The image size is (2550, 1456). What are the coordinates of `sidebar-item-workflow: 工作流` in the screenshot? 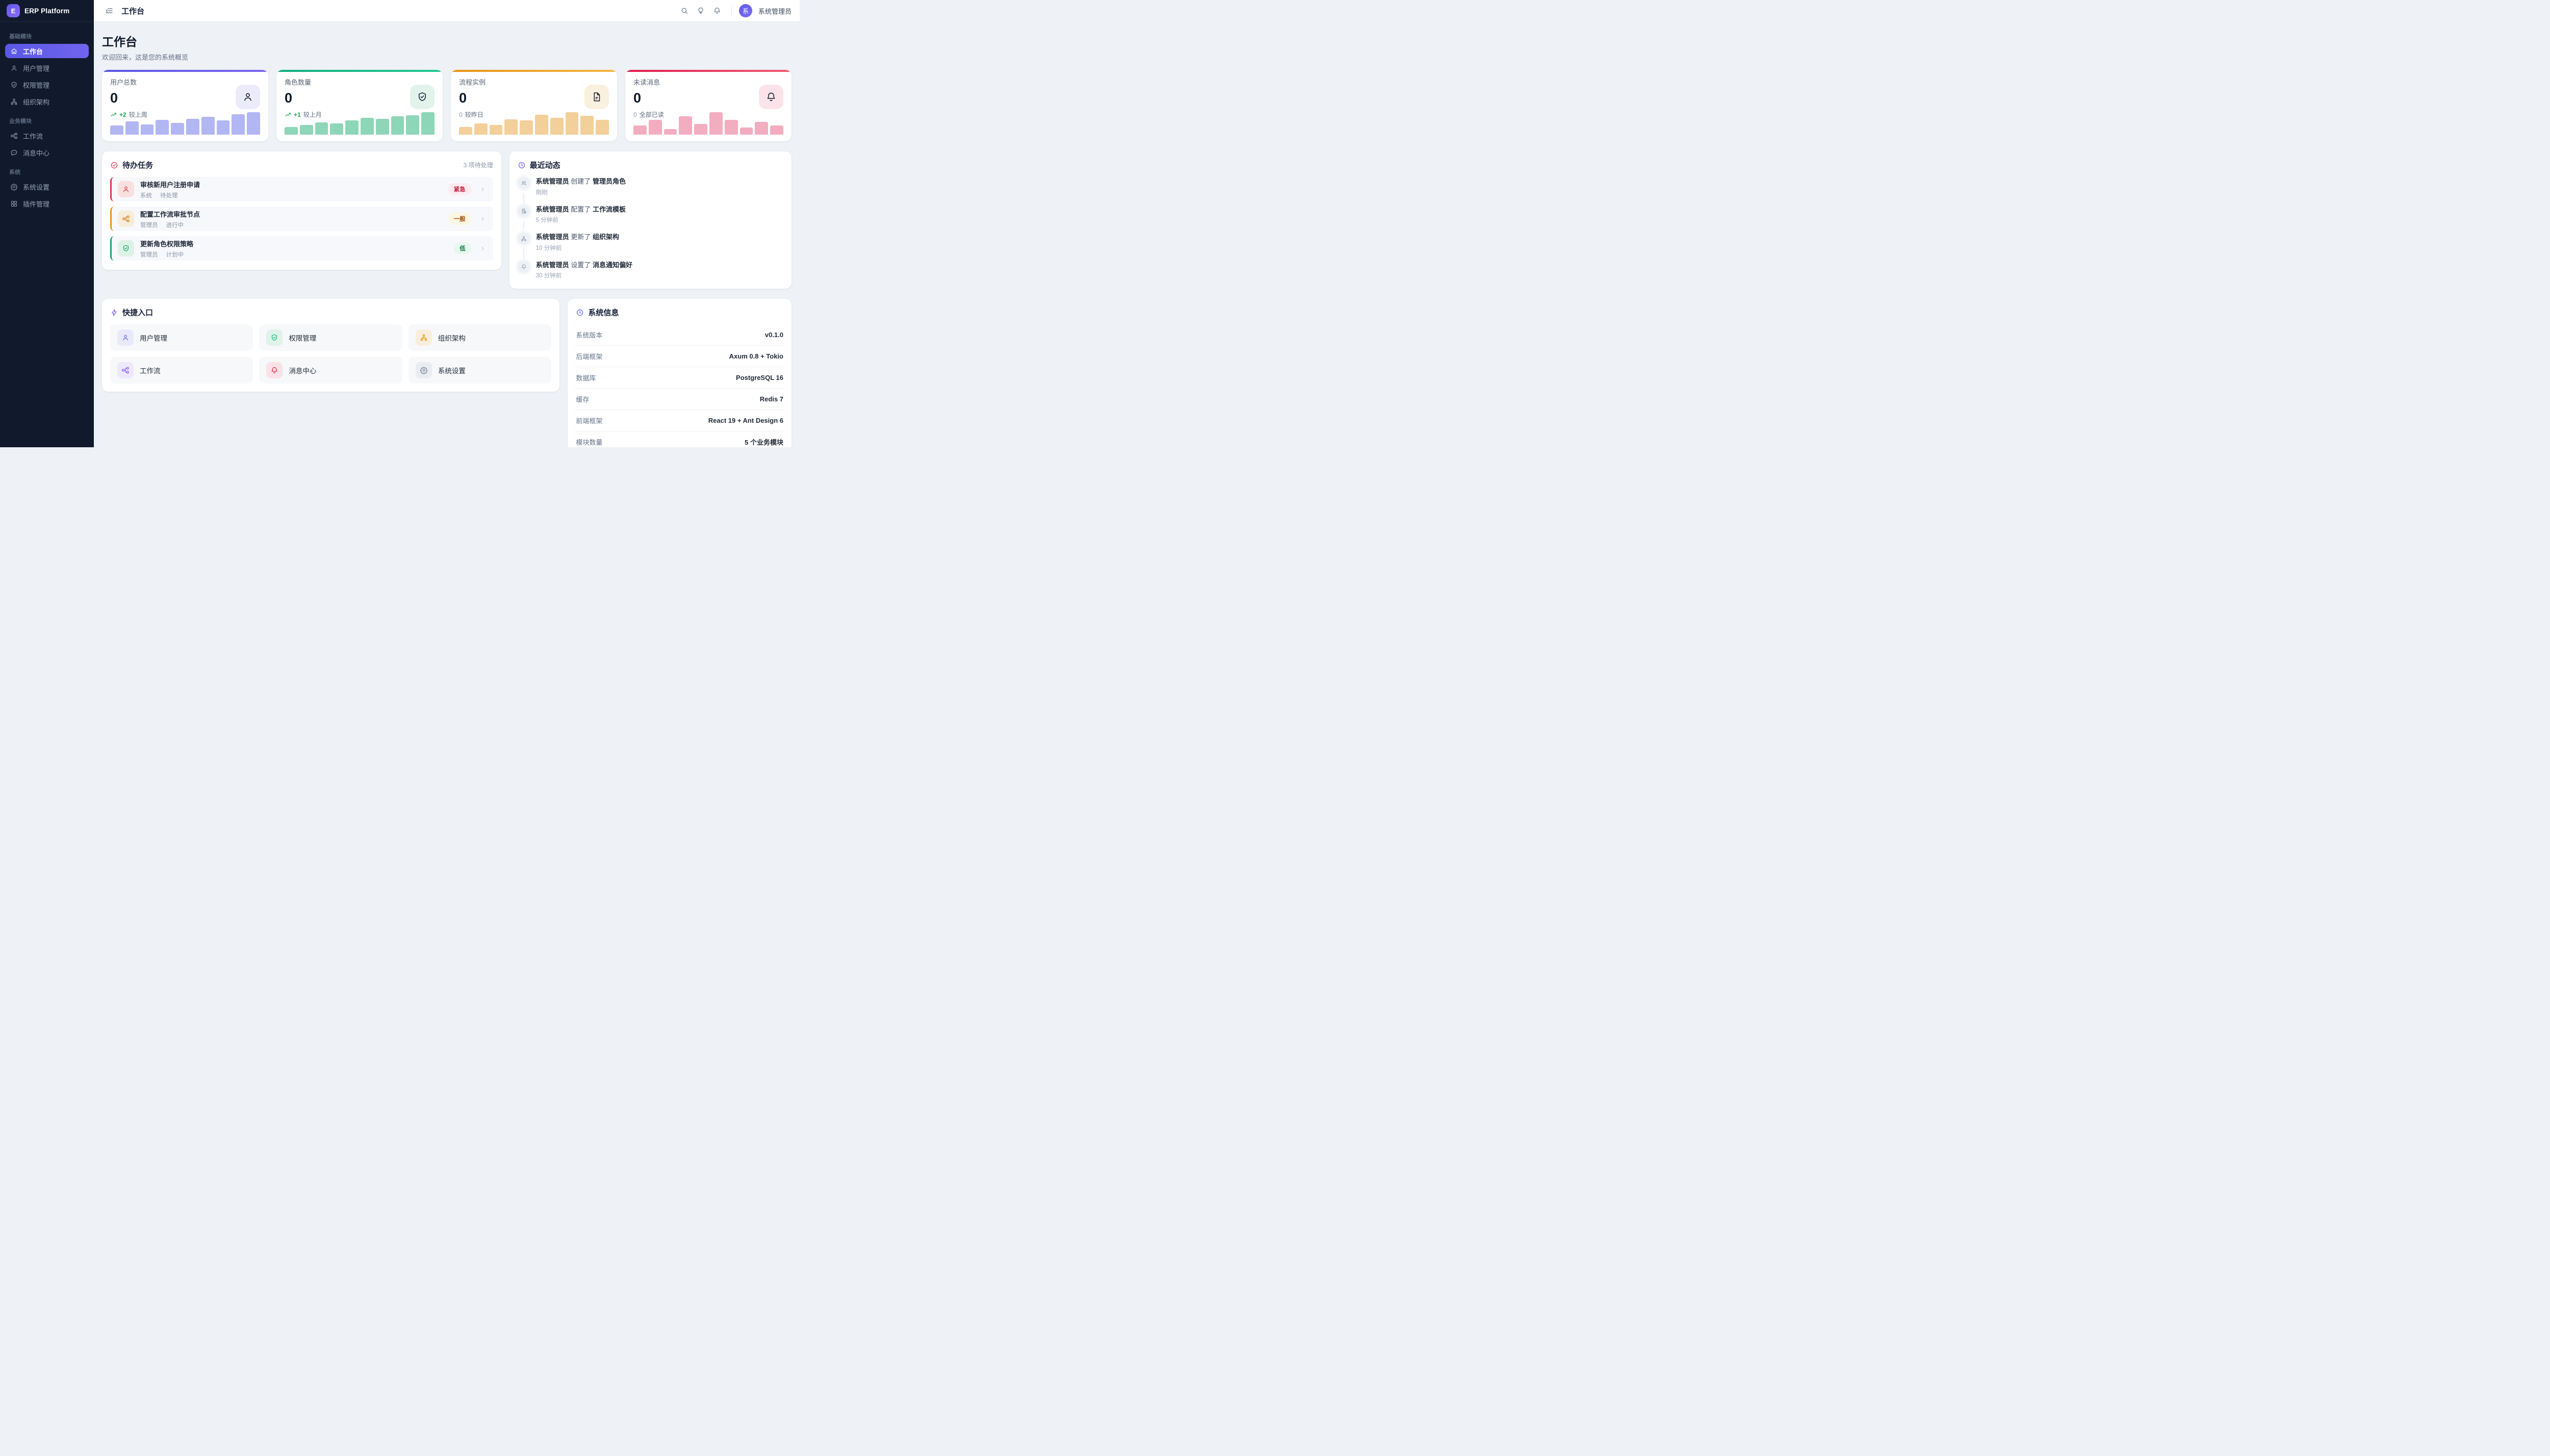 It's located at (47, 136).